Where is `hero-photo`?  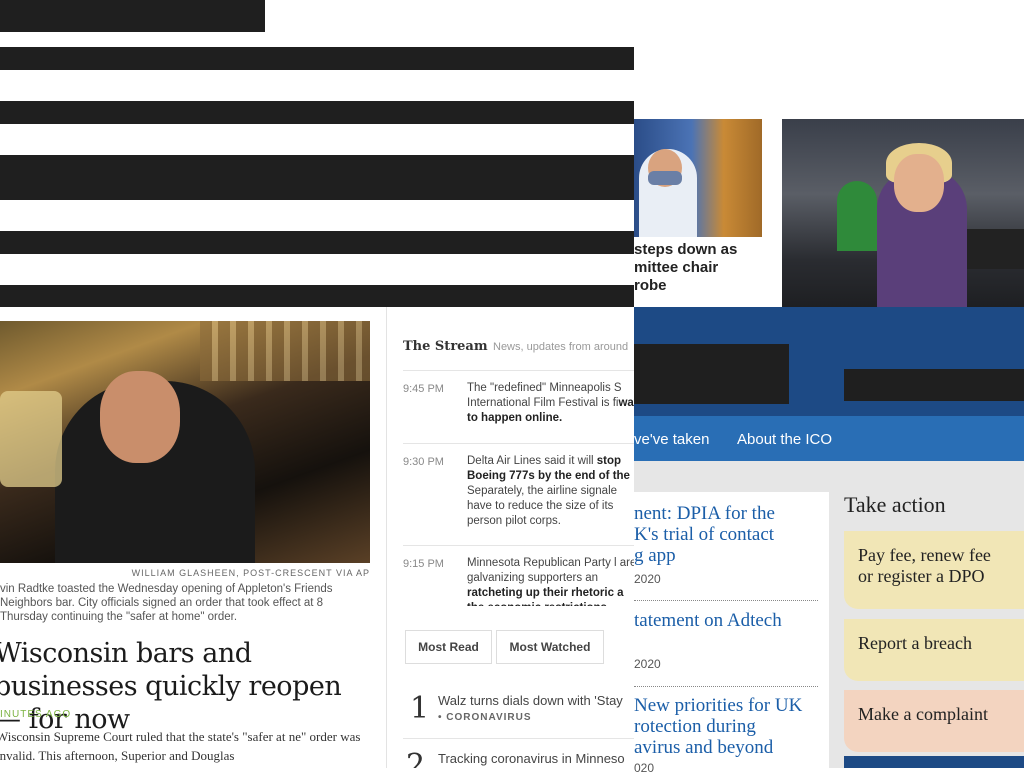 hero-photo is located at coordinates (185, 442).